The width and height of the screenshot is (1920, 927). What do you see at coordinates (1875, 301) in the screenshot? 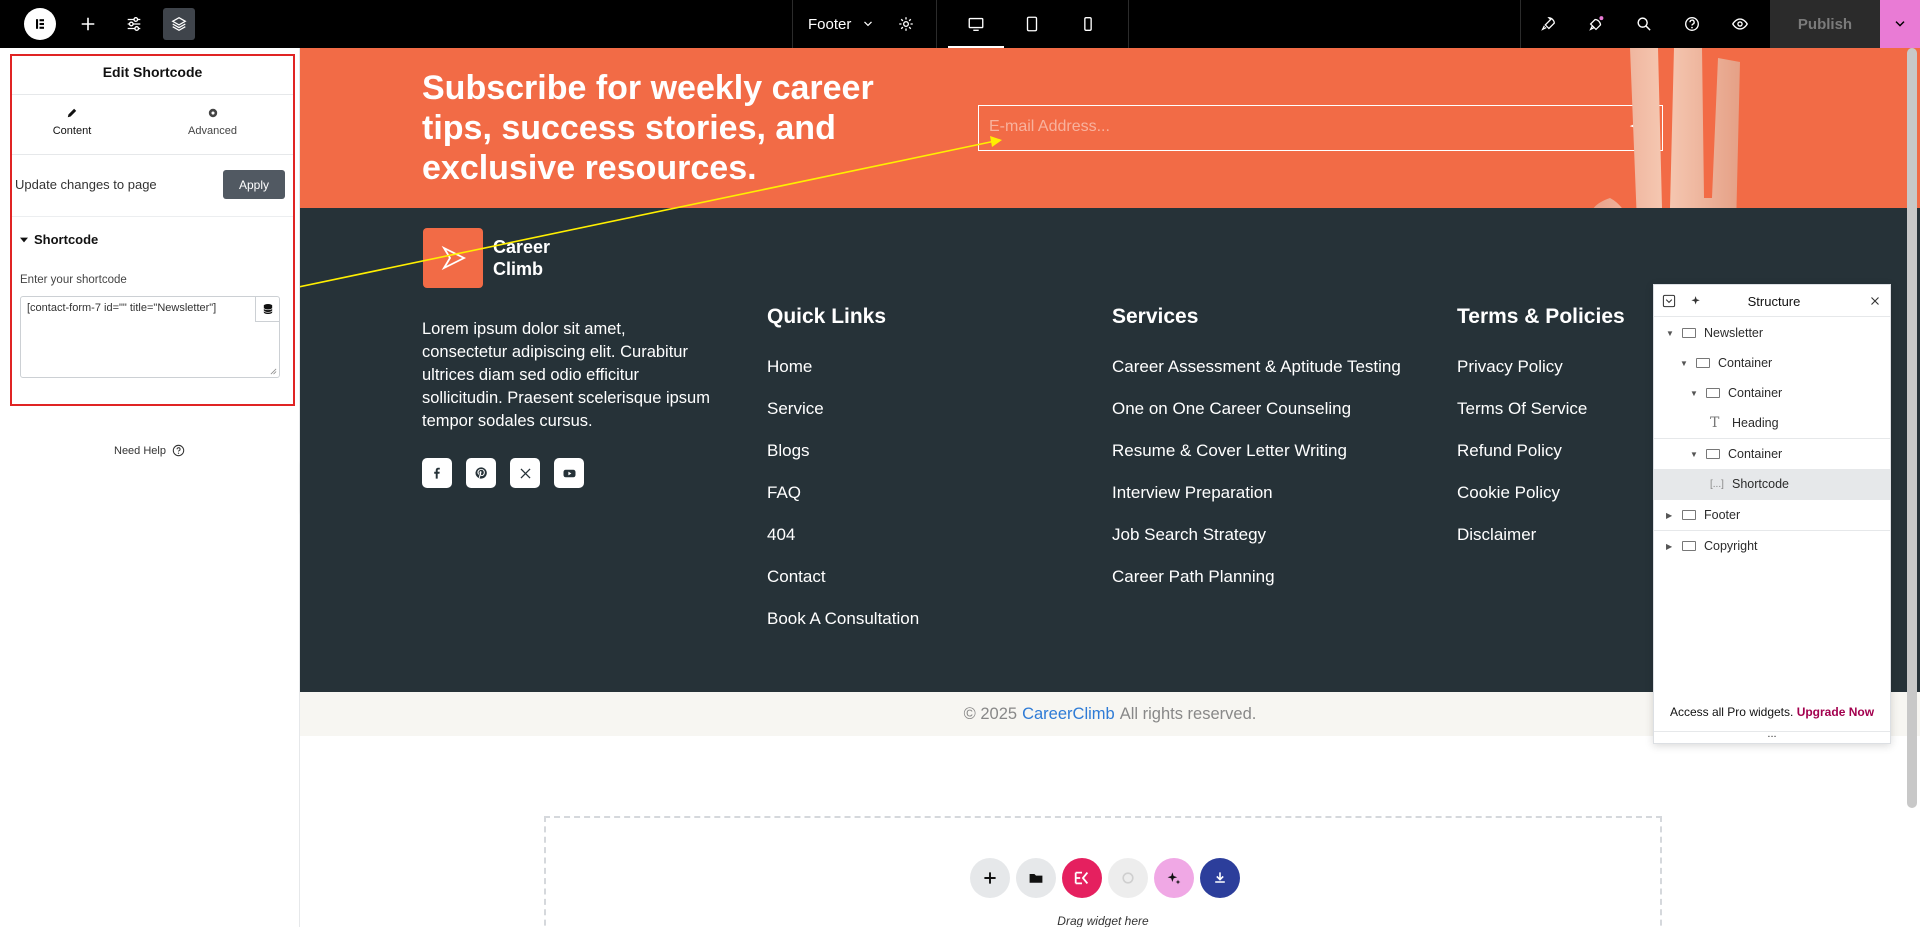
I see `close-icon` at bounding box center [1875, 301].